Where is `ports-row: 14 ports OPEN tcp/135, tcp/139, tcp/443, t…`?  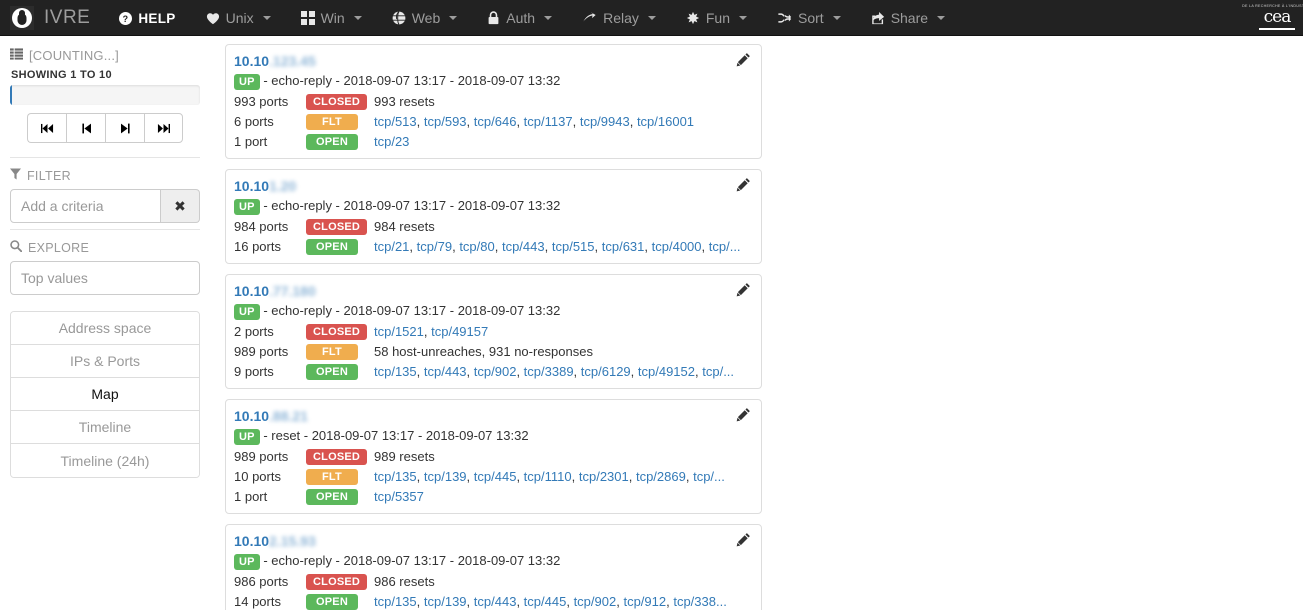 ports-row: 14 ports OPEN tcp/135, tcp/139, tcp/443, t… is located at coordinates (493, 600).